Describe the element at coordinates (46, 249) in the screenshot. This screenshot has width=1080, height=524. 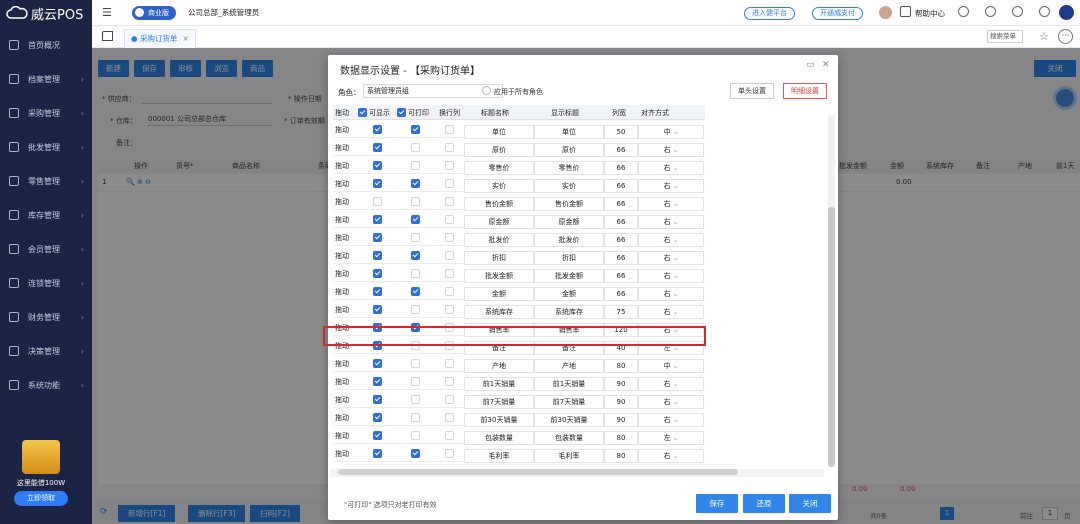
I see `sidebar-item: 会员管理 ›` at that location.